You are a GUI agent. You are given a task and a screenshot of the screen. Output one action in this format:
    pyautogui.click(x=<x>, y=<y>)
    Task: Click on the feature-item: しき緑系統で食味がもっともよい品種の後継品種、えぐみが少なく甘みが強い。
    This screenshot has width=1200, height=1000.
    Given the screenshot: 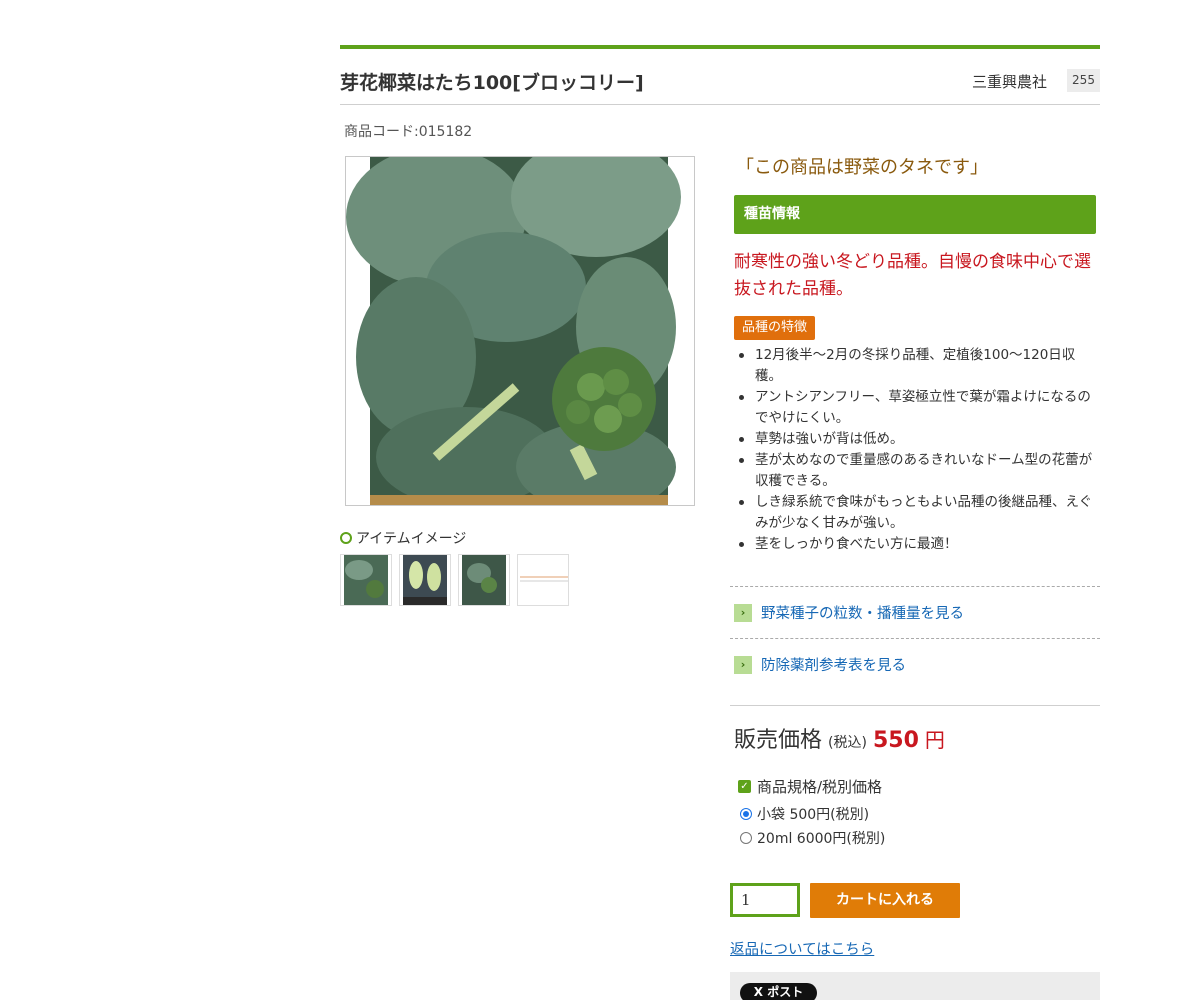 What is the action you would take?
    pyautogui.click(x=915, y=513)
    